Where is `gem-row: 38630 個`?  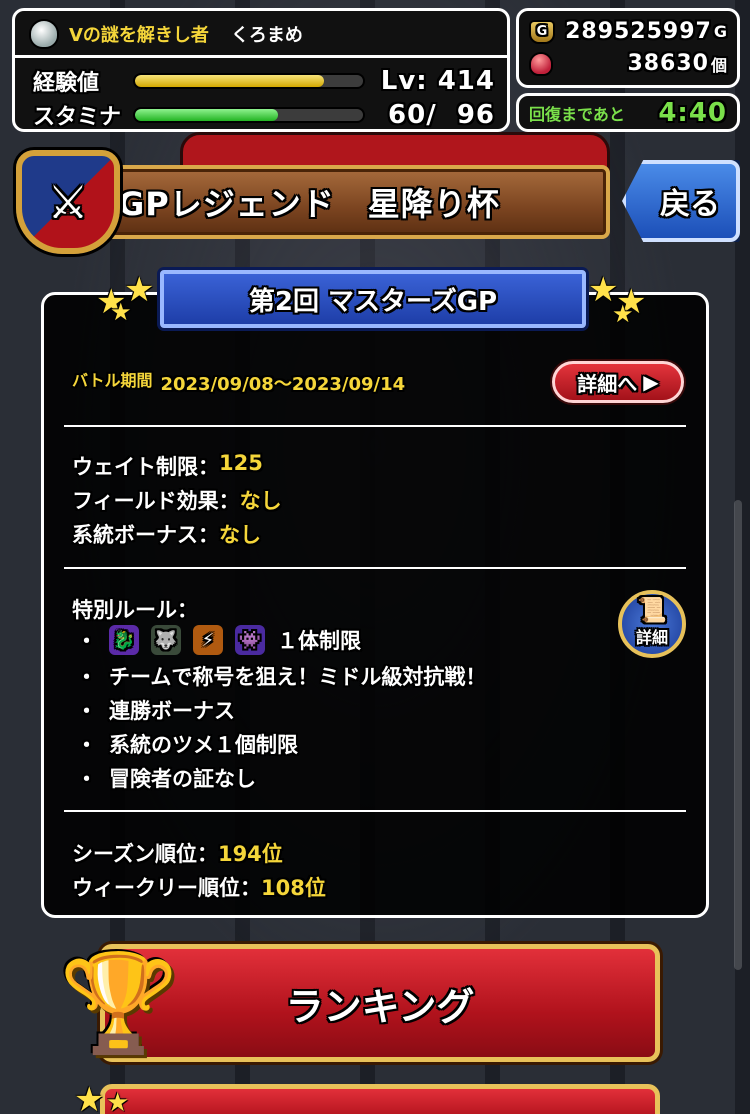
gem-row: 38630 個 is located at coordinates (628, 63).